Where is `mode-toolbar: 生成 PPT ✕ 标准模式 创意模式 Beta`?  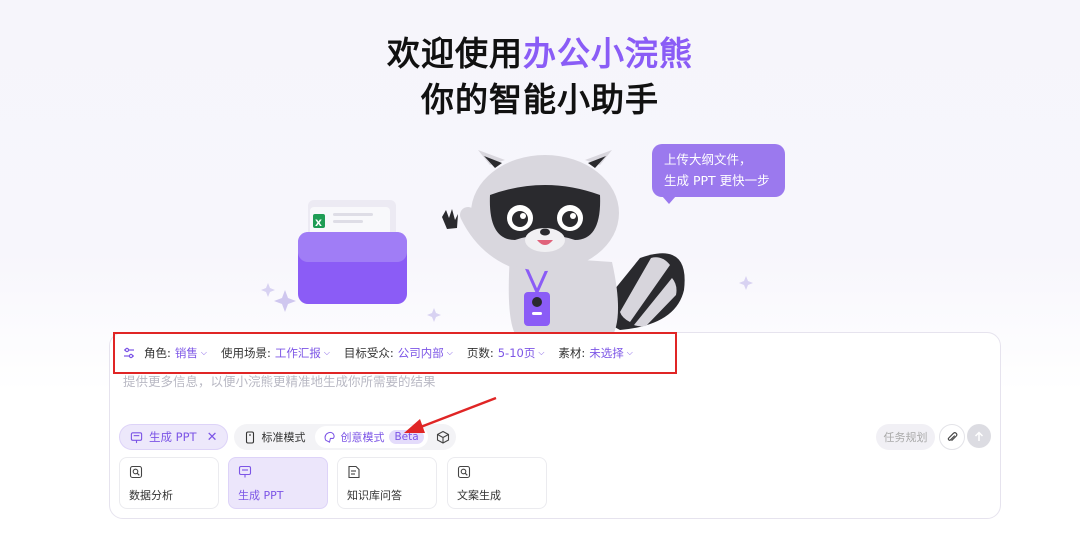
mode-toolbar: 生成 PPT ✕ 标准模式 创意模式 Beta is located at coordinates (287, 437).